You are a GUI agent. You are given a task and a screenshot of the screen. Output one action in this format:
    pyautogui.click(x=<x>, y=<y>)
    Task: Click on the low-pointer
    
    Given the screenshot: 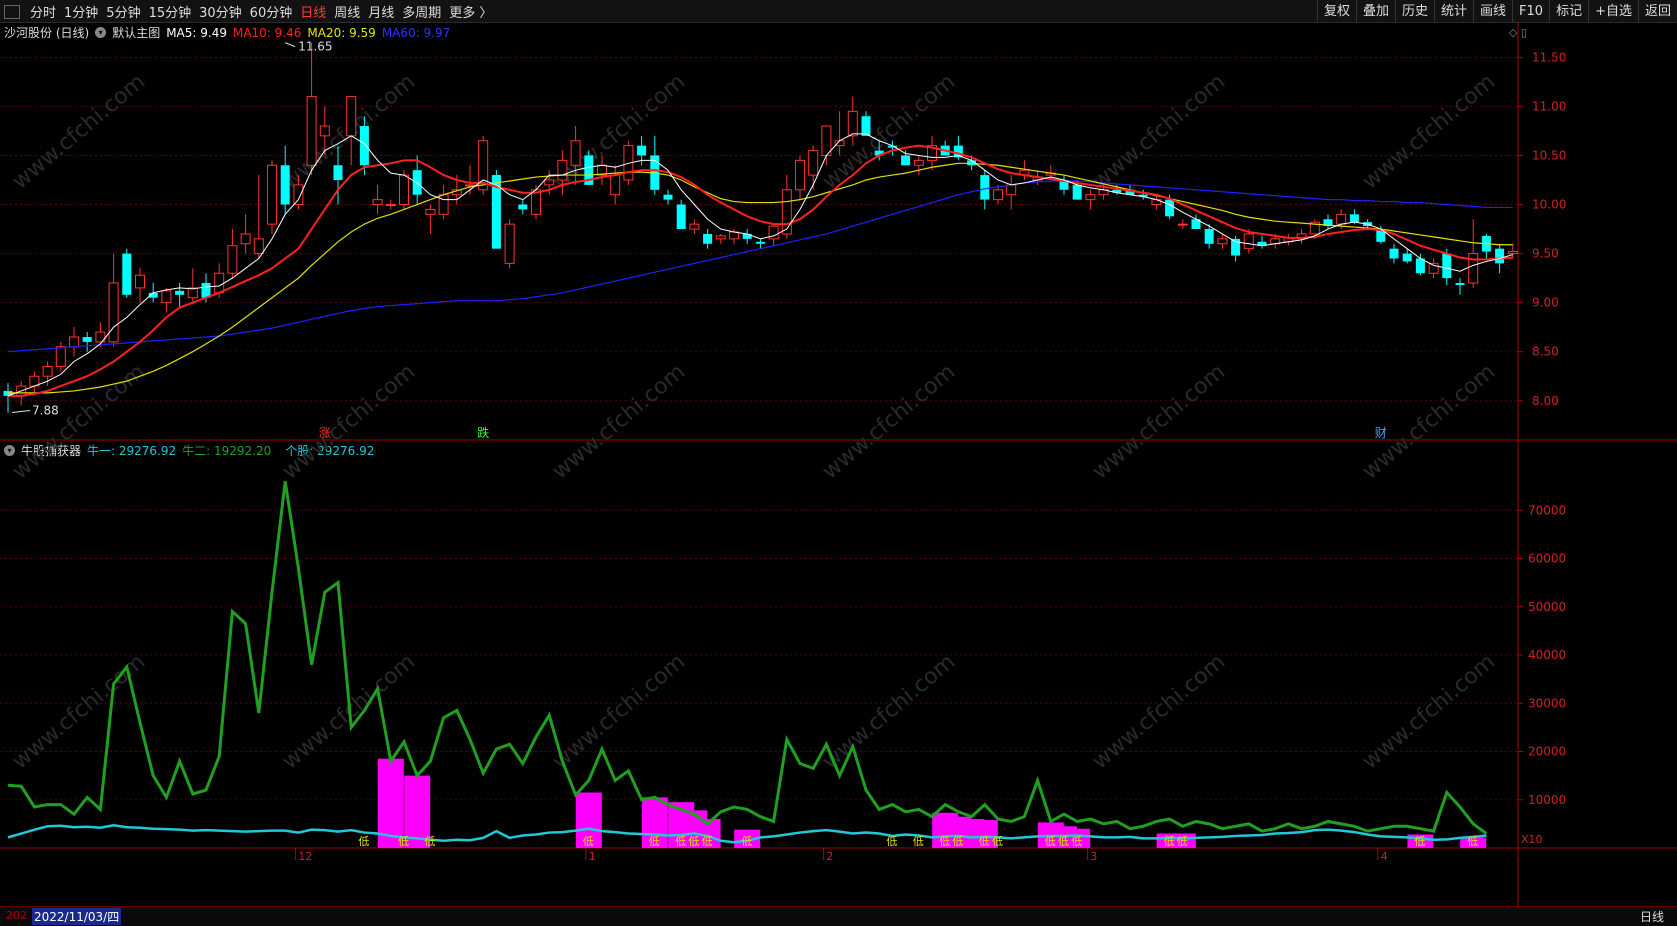 What is the action you would take?
    pyautogui.click(x=21, y=412)
    